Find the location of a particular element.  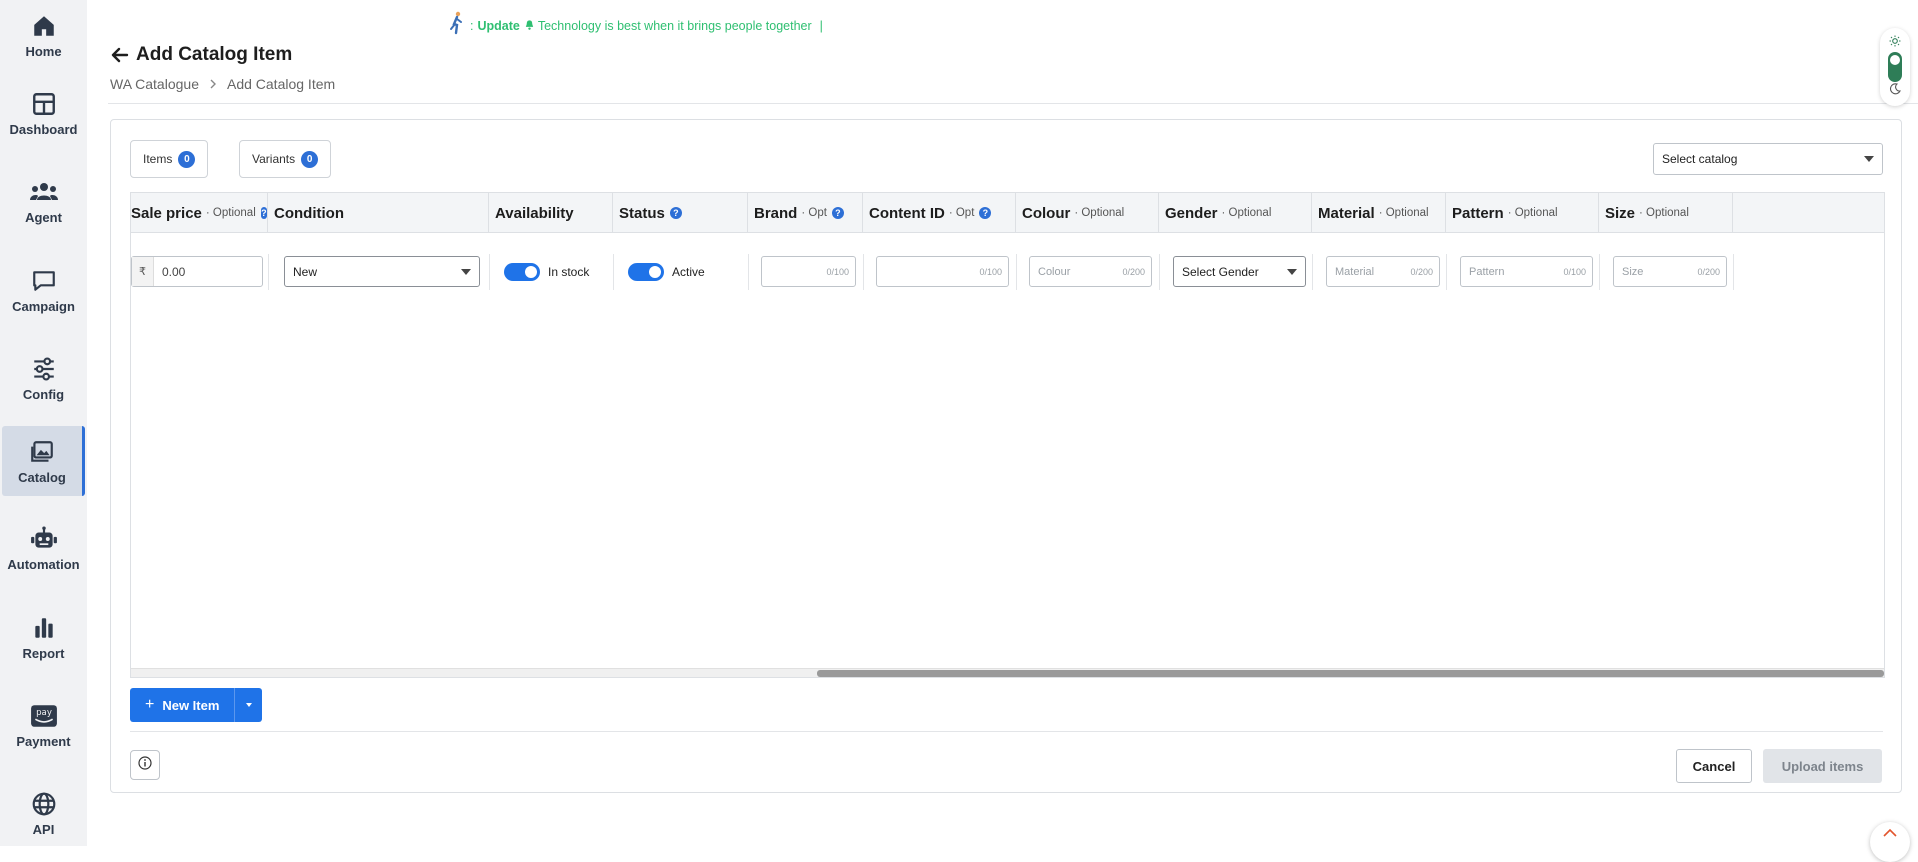

table-row: ₹ 0.00 is located at coordinates (197, 271).